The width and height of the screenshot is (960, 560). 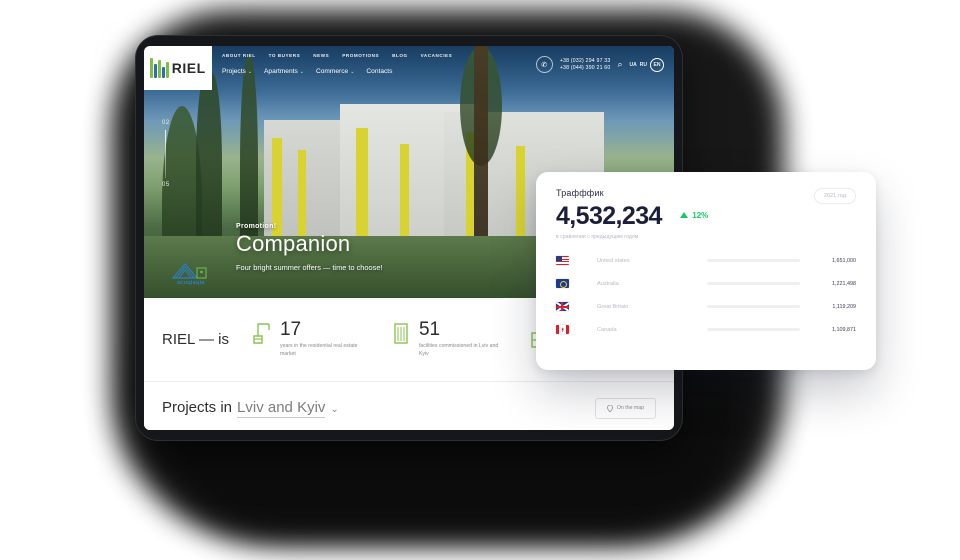 I want to click on association-badge: асоціація, so click(x=191, y=273).